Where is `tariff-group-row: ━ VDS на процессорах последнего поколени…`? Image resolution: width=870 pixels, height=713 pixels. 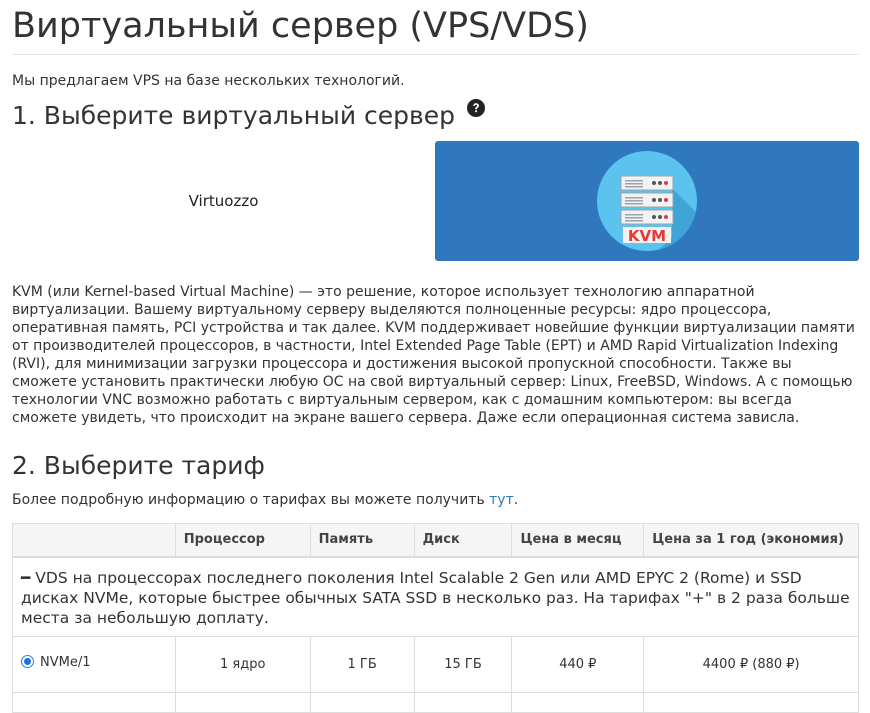 tariff-group-row: ━ VDS на процессорах последнего поколени… is located at coordinates (435, 596).